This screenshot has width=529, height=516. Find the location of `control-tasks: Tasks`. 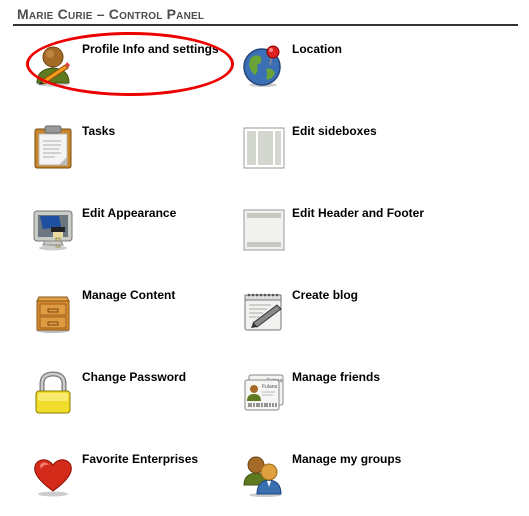

control-tasks: Tasks is located at coordinates (125, 150).